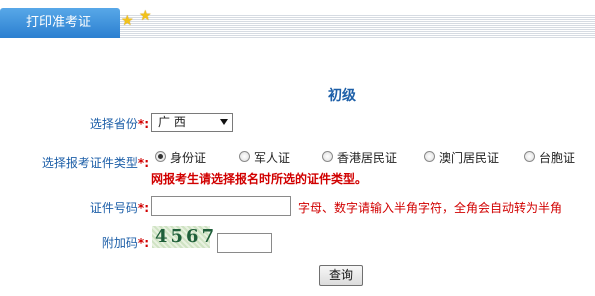 The image size is (595, 296). Describe the element at coordinates (113, 124) in the screenshot. I see `province-label-text: 选择省份` at that location.